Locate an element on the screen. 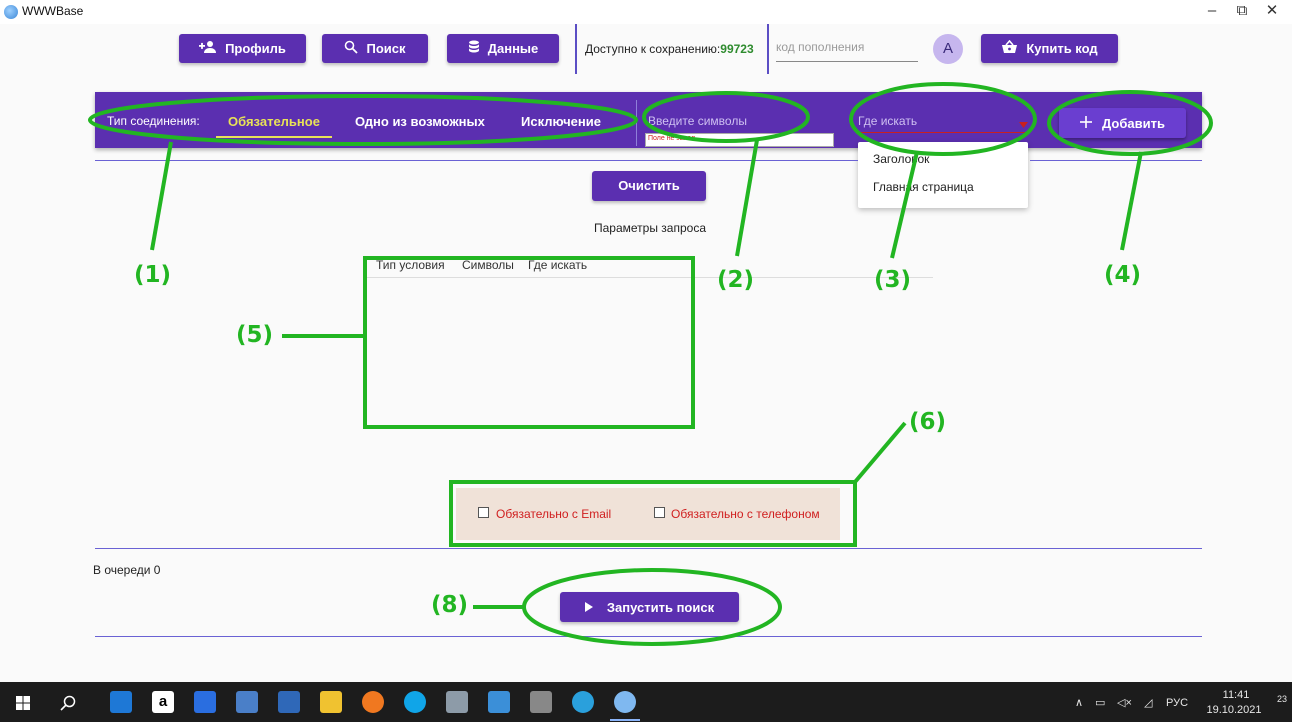  file-explorer-icon is located at coordinates (331, 702).